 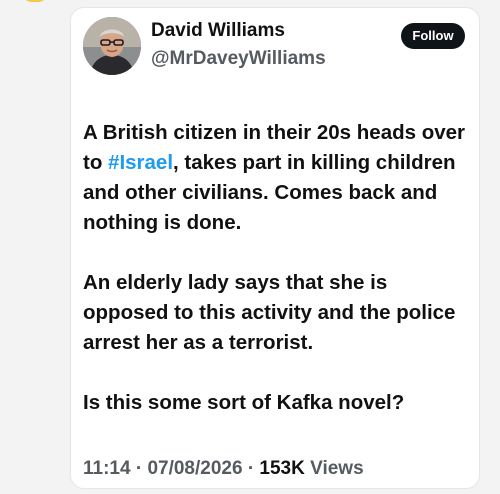 I want to click on avatar-image, so click(x=112, y=46).